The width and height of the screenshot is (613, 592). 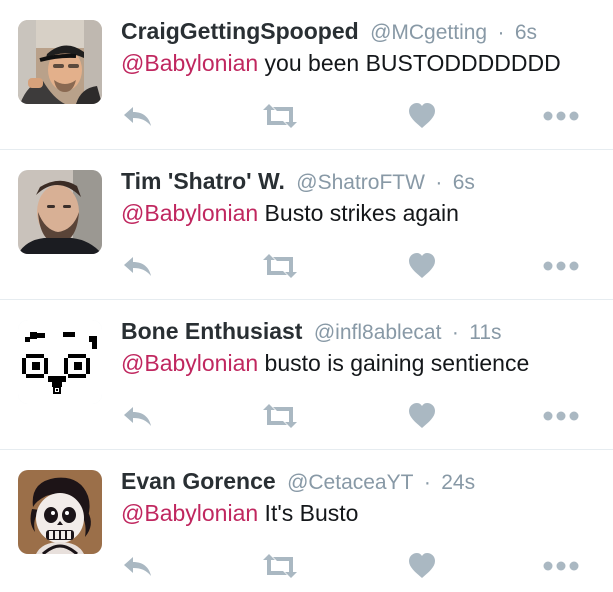 What do you see at coordinates (308, 513) in the screenshot?
I see `tweet-message: It's Busto` at bounding box center [308, 513].